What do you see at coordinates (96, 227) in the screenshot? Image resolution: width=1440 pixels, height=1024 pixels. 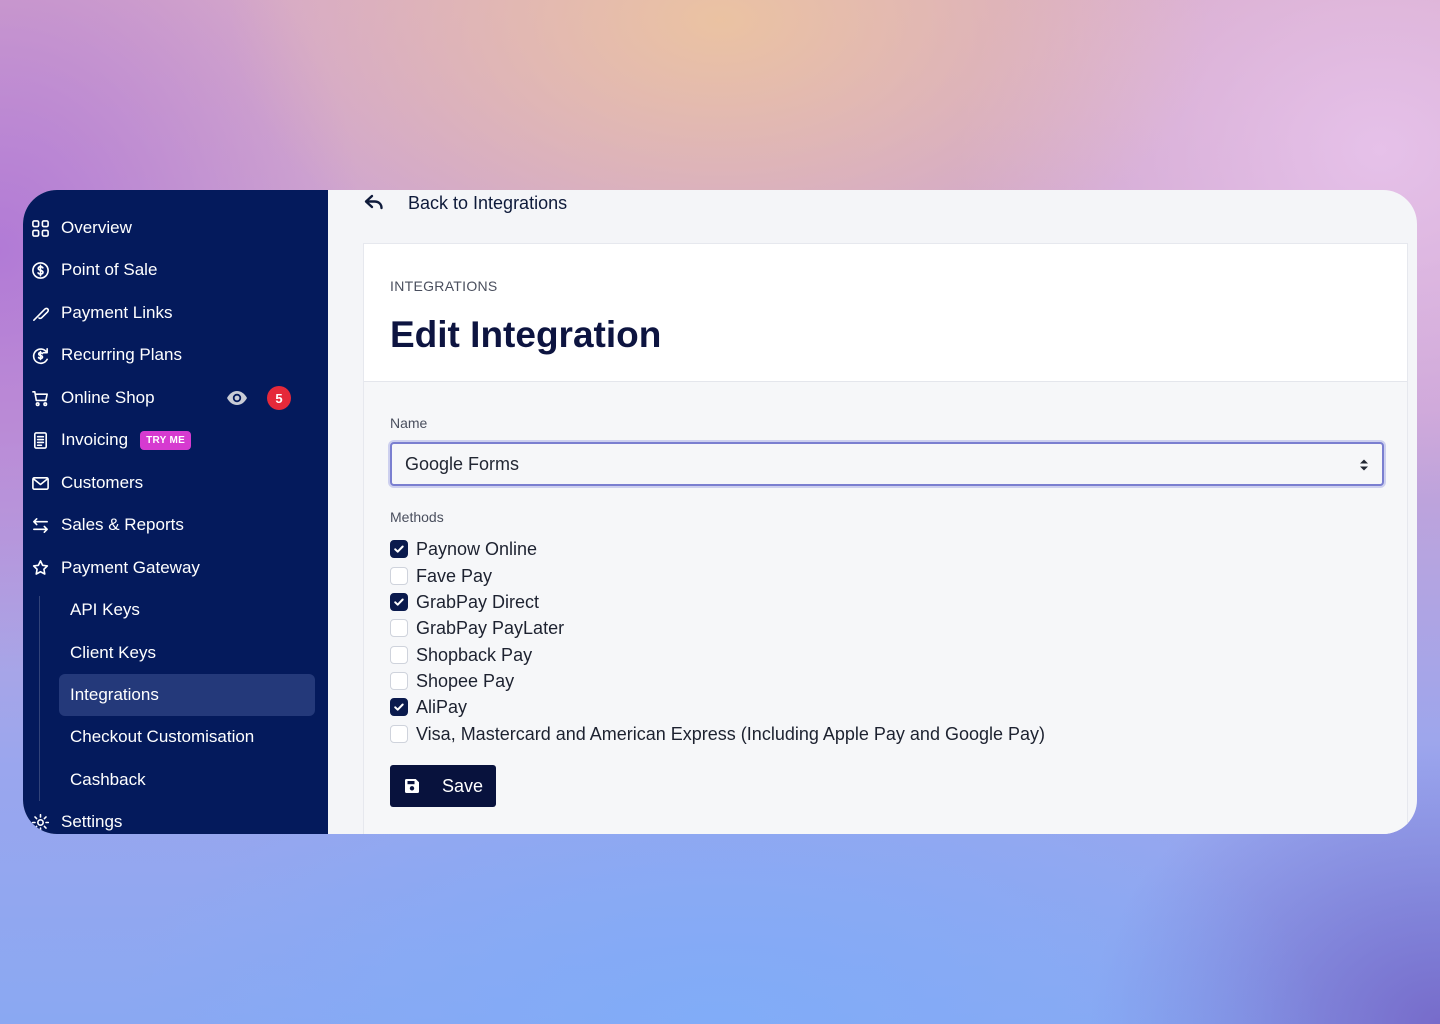 I see `sidebar-item-label: Overview` at bounding box center [96, 227].